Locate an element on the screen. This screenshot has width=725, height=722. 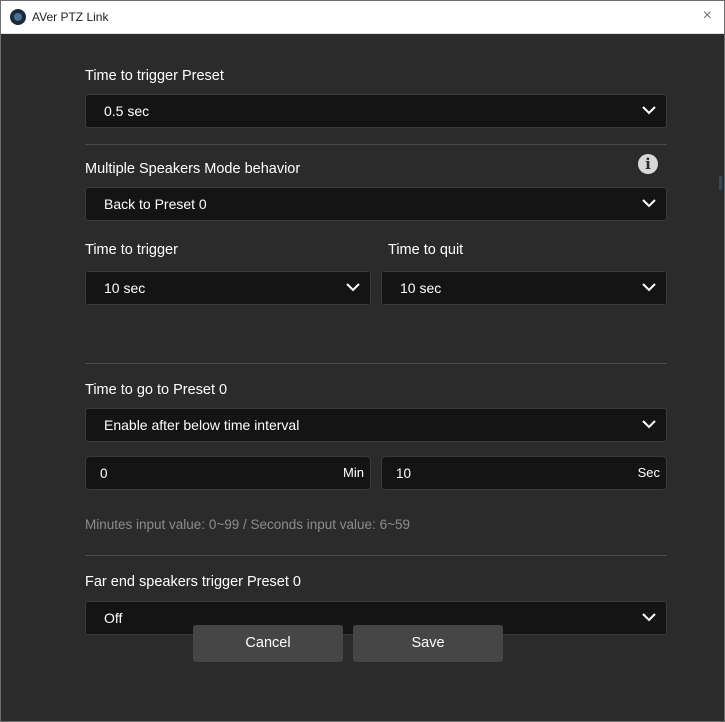
minutes-value: 0 is located at coordinates (104, 473).